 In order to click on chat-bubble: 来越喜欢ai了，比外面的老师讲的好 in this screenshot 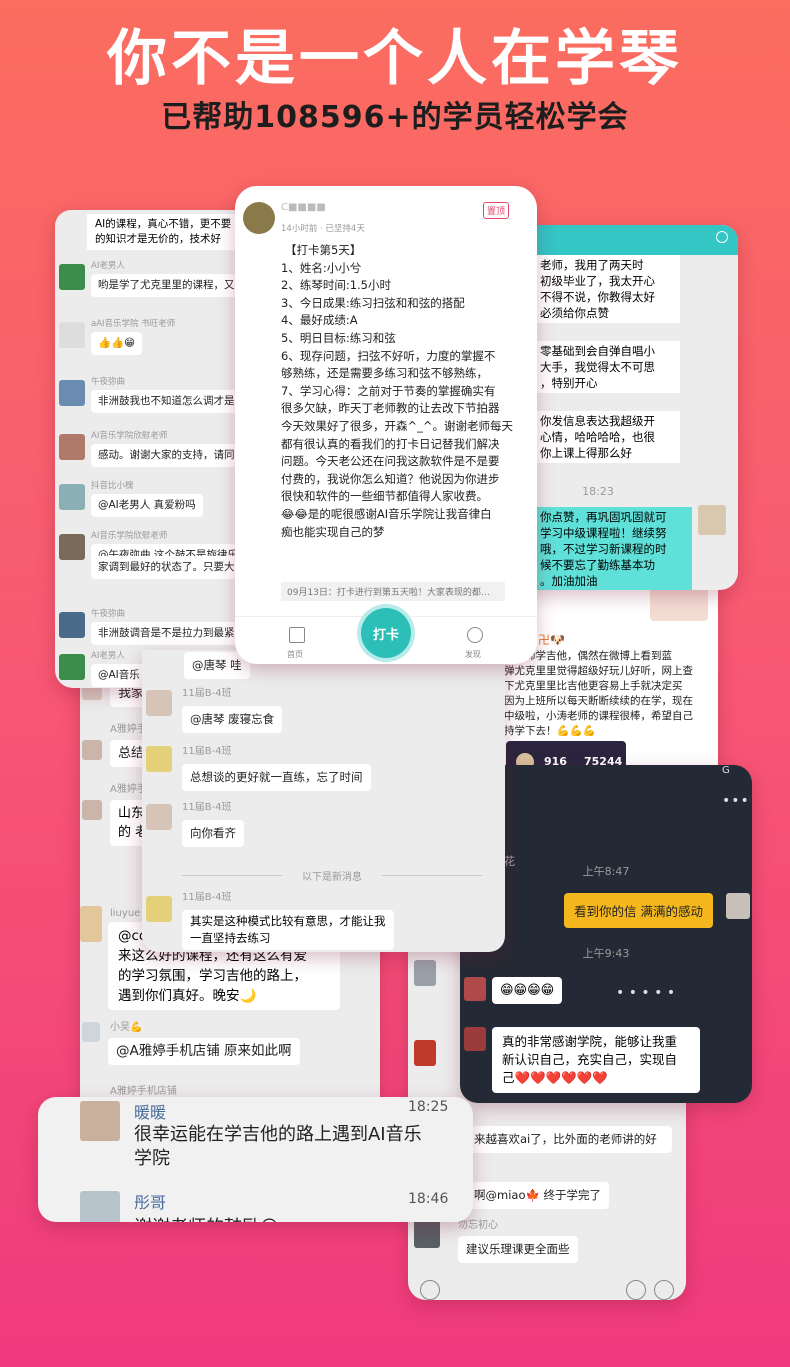, I will do `click(569, 1139)`.